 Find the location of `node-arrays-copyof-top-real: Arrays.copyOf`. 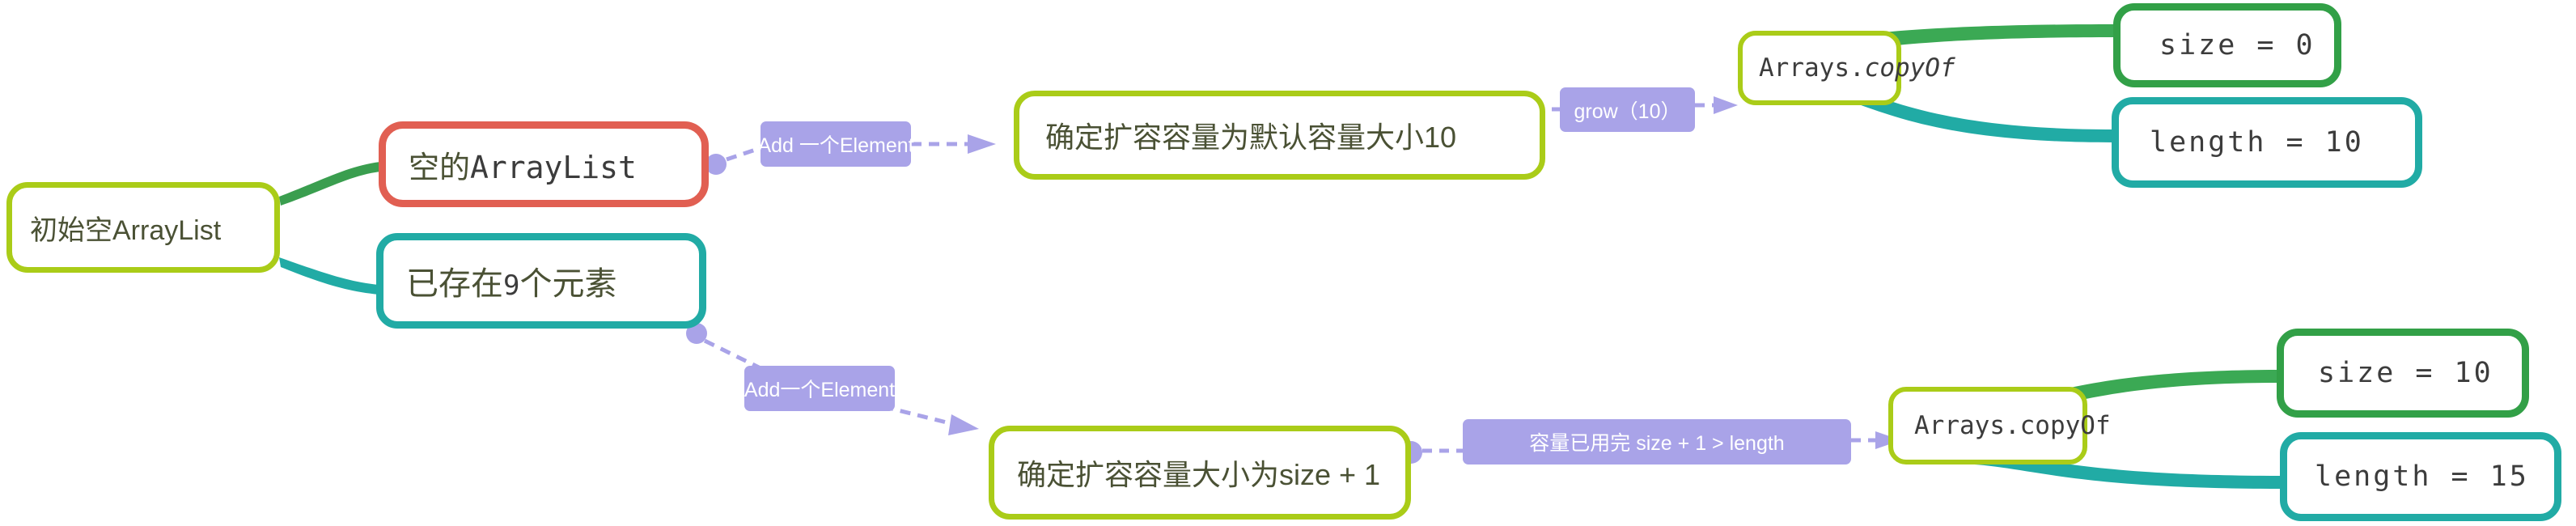

node-arrays-copyof-top-real: Arrays.copyOf is located at coordinates (1846, 68).